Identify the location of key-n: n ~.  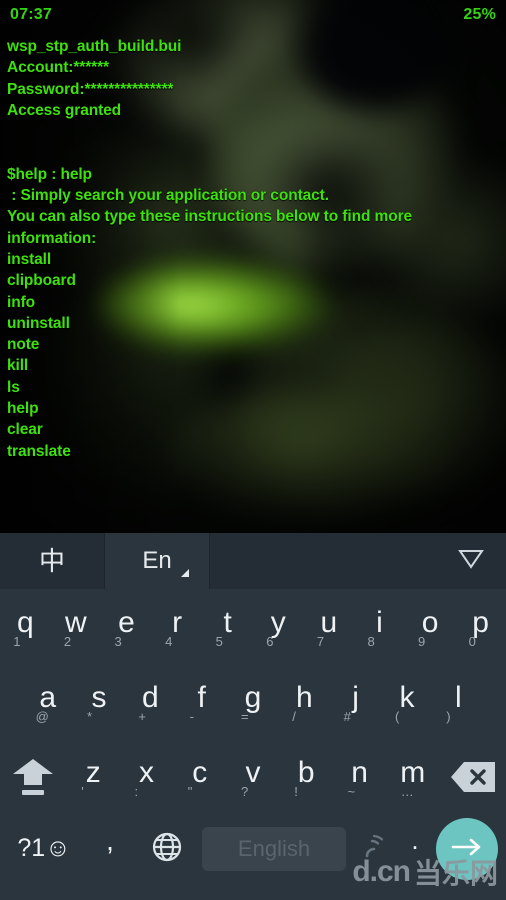
(359, 777).